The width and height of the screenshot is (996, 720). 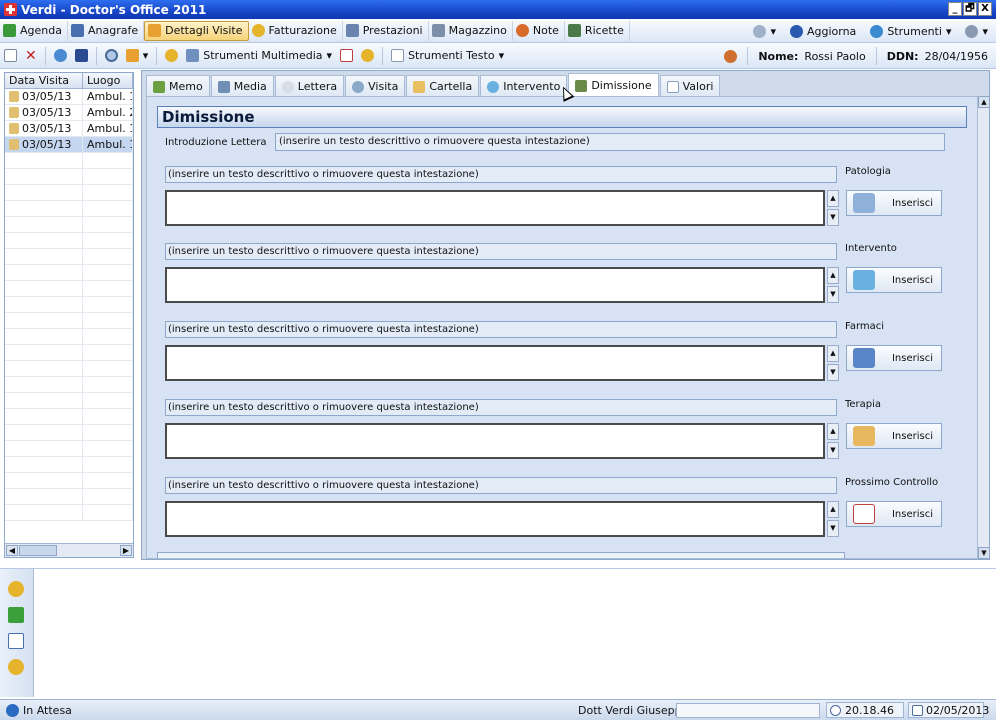 What do you see at coordinates (833, 208) in the screenshot?
I see `patologia-scroll: ▲ ▼` at bounding box center [833, 208].